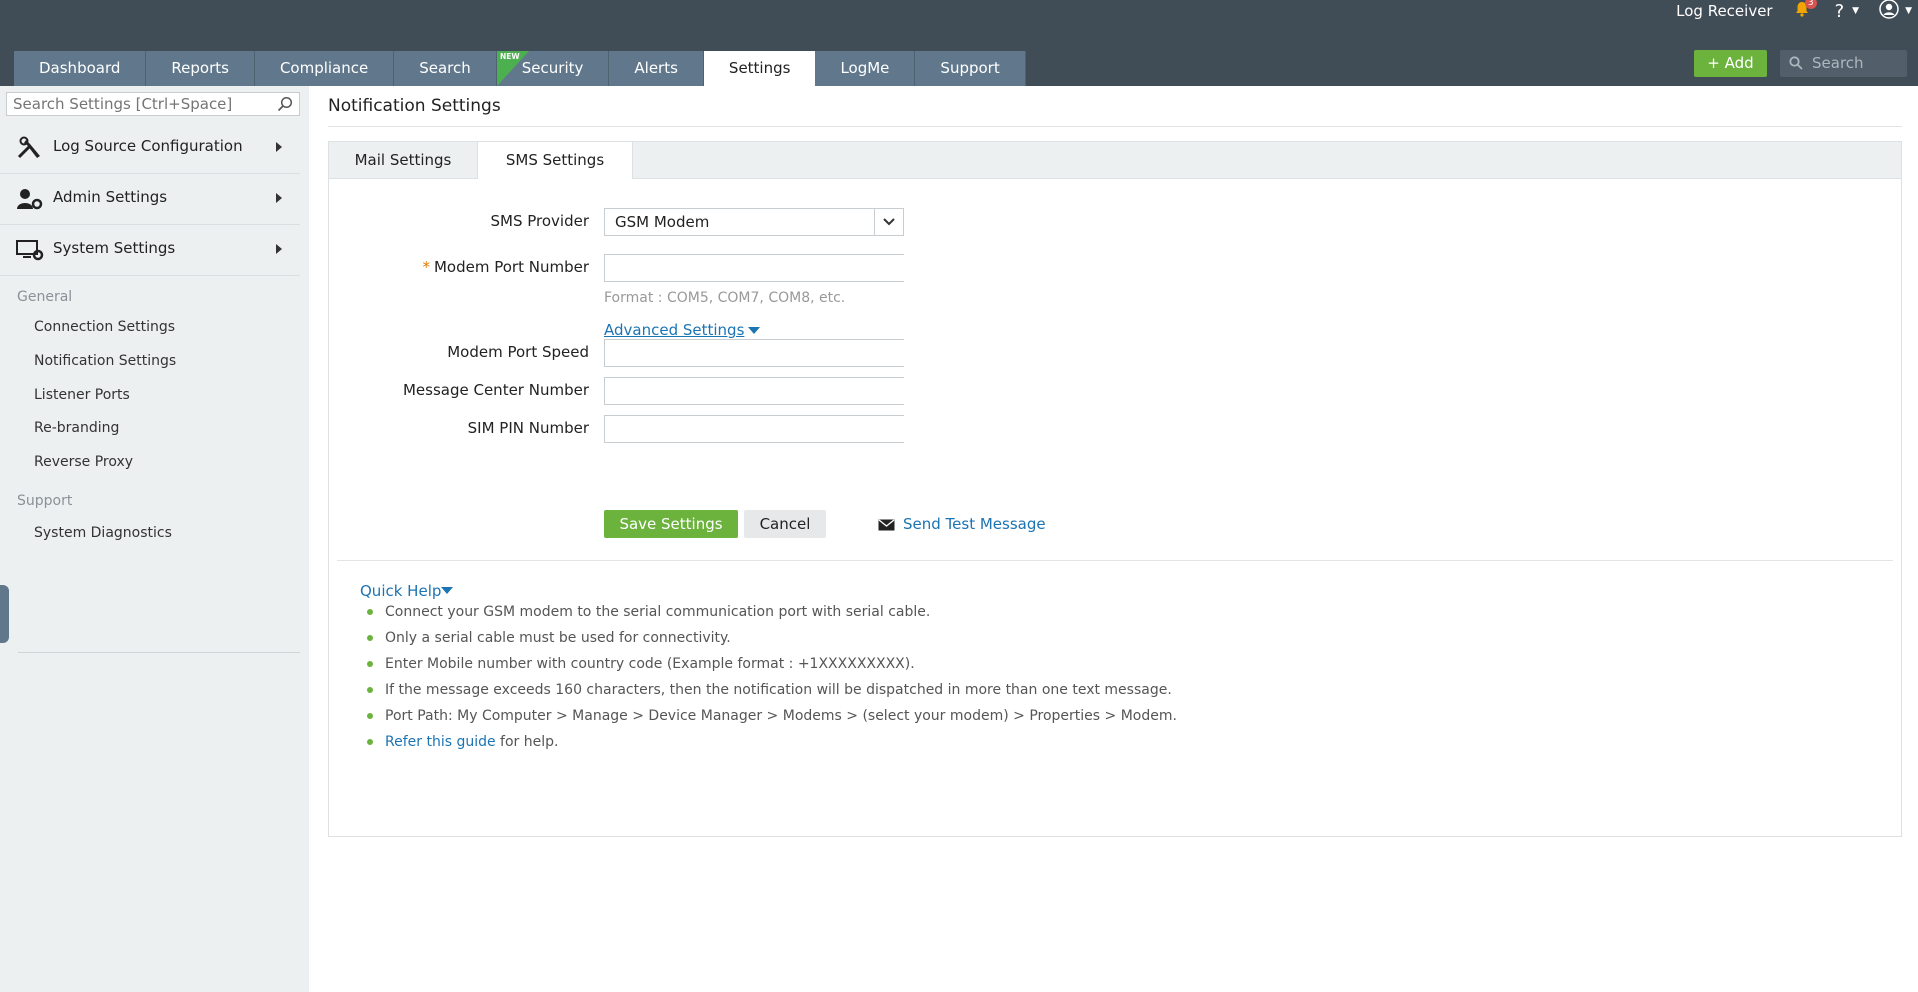  What do you see at coordinates (440, 742) in the screenshot?
I see `refer-guide-link: Refer this guide` at bounding box center [440, 742].